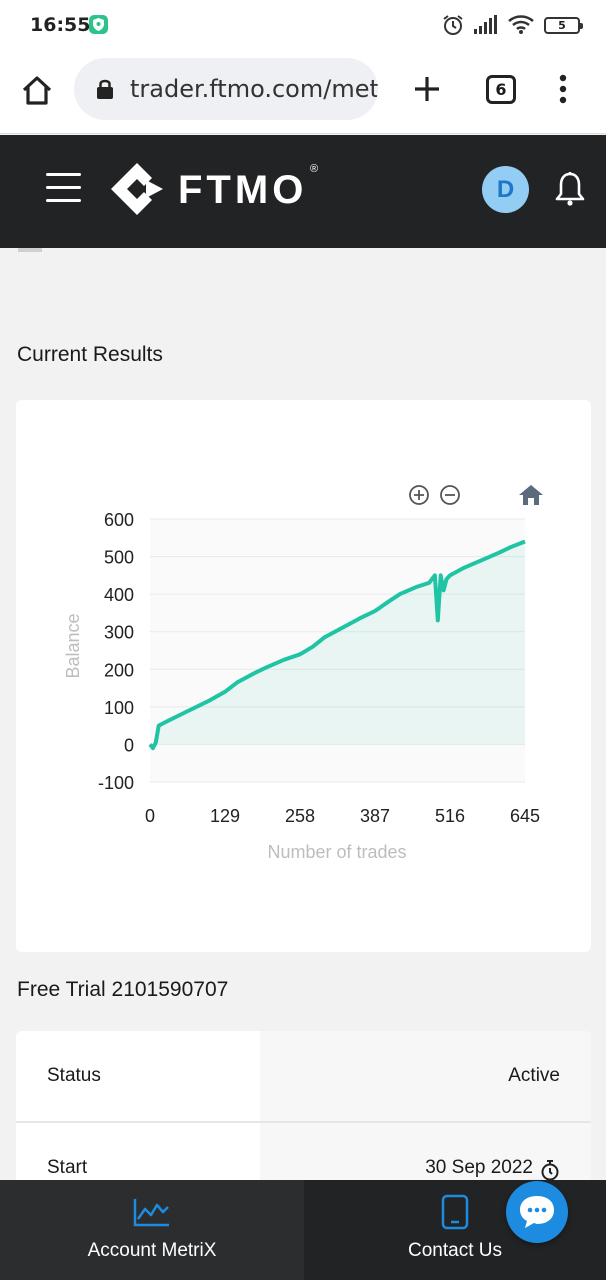  I want to click on tab-switcher-button: 6, so click(501, 89).